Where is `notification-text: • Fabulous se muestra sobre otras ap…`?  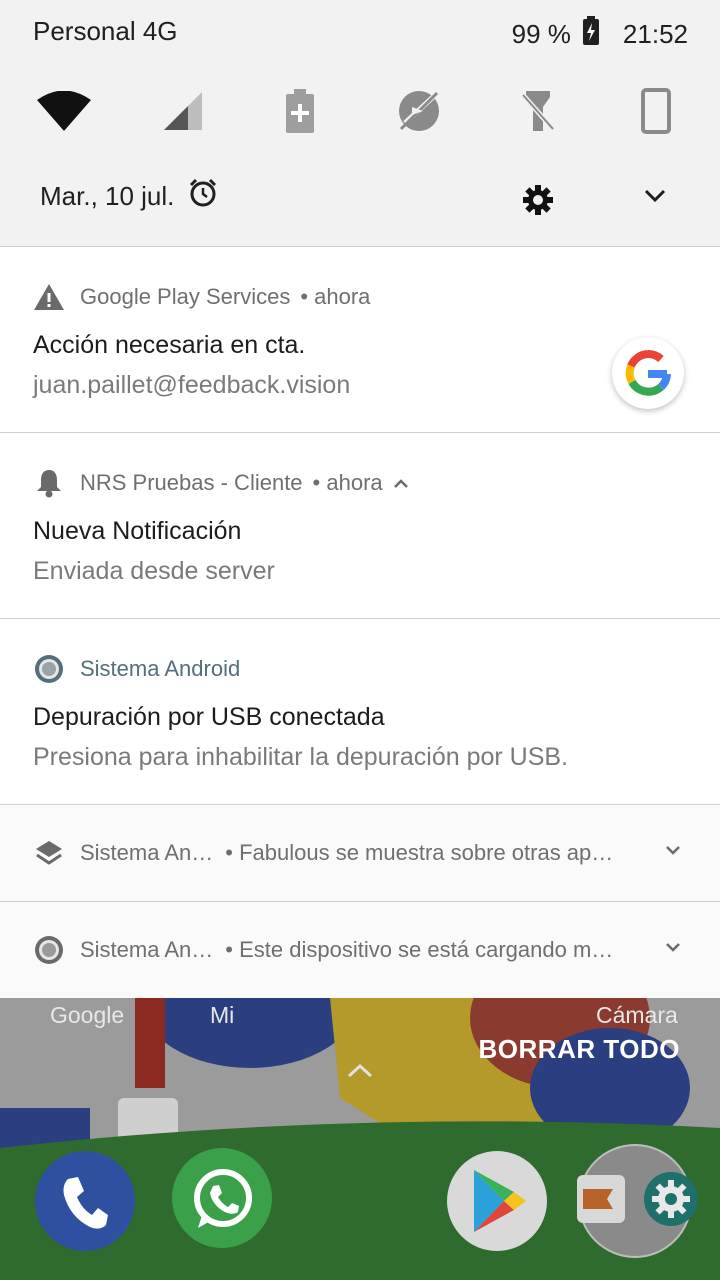 notification-text: • Fabulous se muestra sobre otras ap… is located at coordinates (419, 852).